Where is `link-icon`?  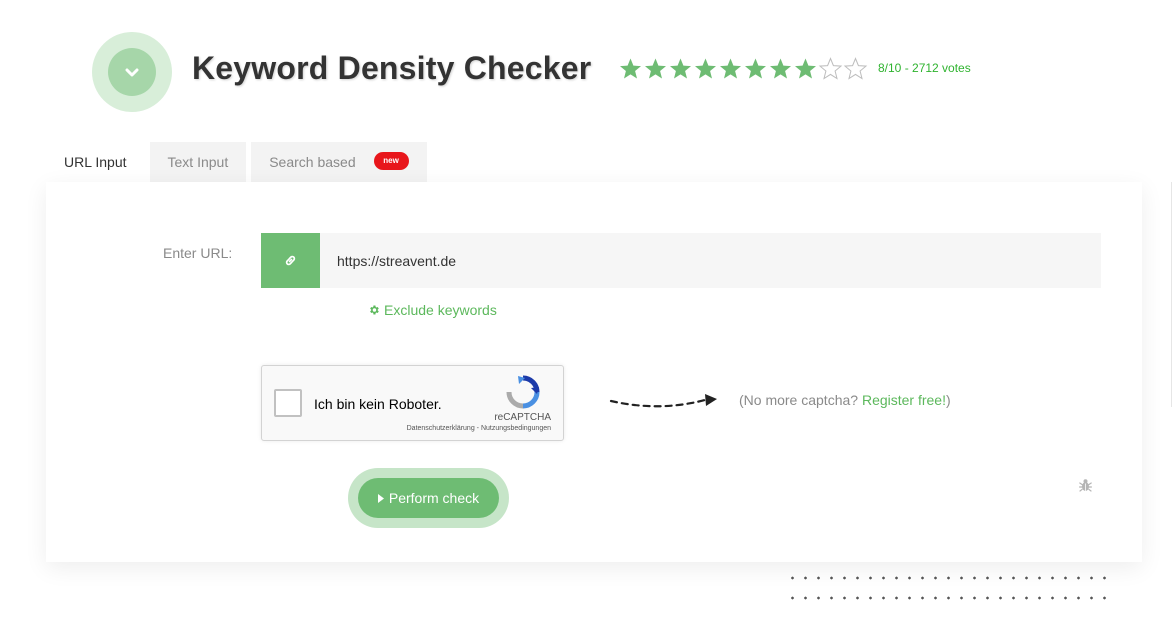 link-icon is located at coordinates (290, 260).